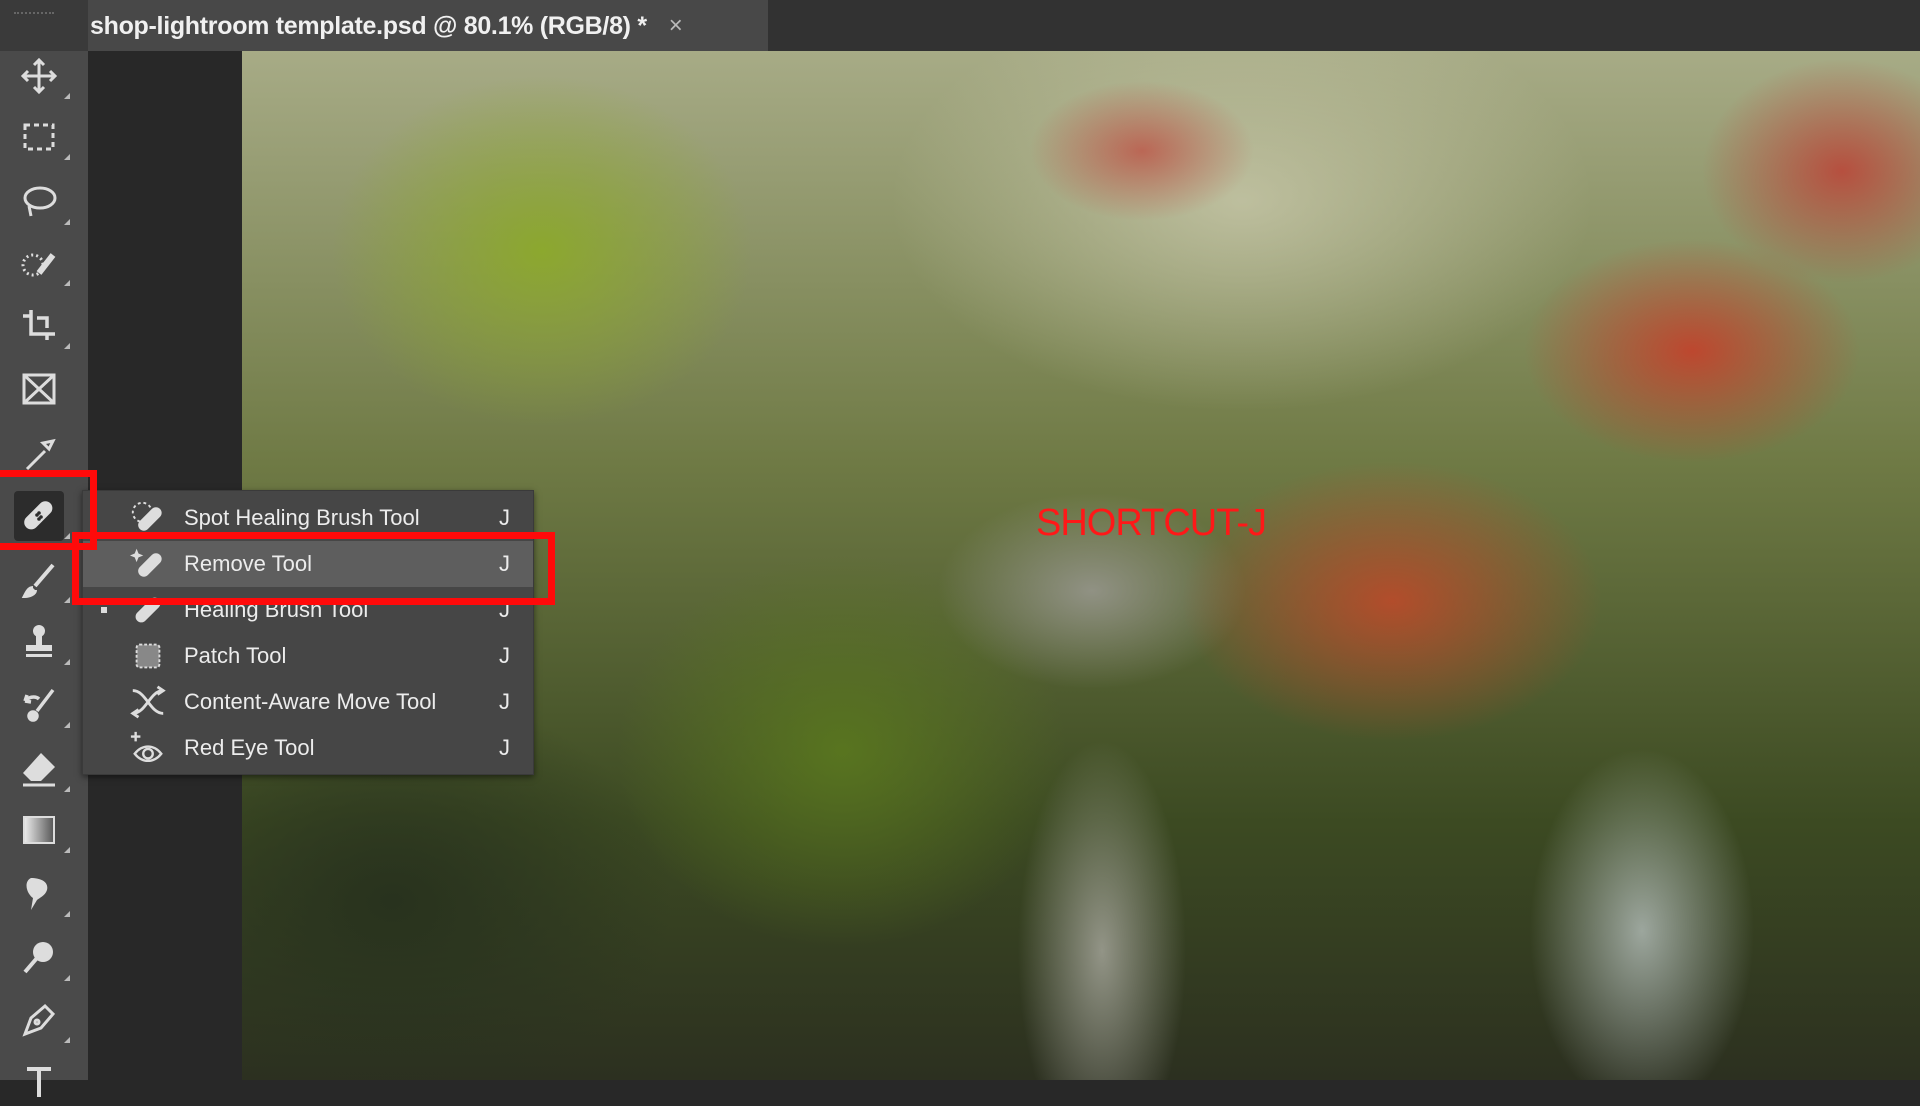  I want to click on frame-tool, so click(39, 389).